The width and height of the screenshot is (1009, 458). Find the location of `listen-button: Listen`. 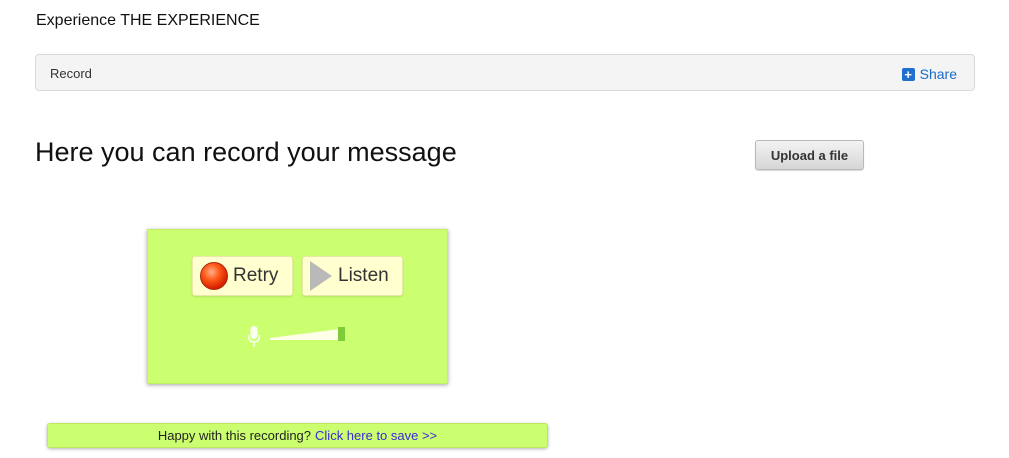

listen-button: Listen is located at coordinates (352, 276).